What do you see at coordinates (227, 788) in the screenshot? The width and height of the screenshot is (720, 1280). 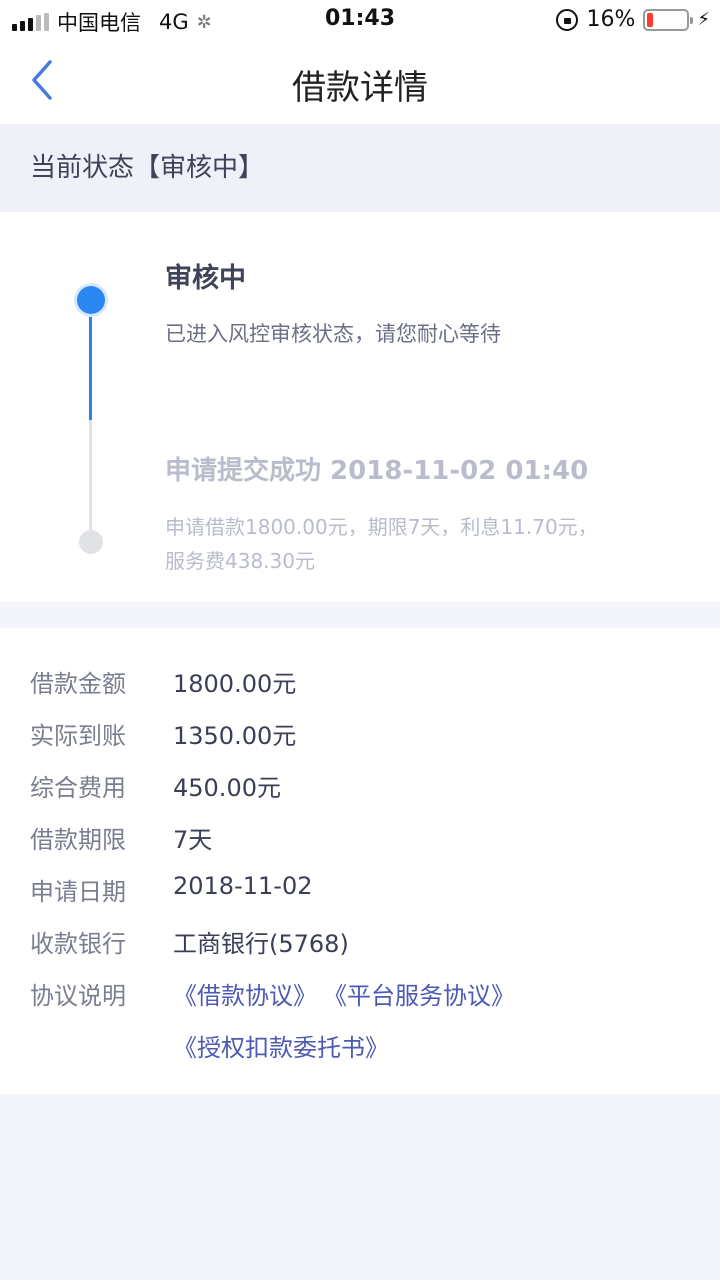 I see `detail-value: 450.00元` at bounding box center [227, 788].